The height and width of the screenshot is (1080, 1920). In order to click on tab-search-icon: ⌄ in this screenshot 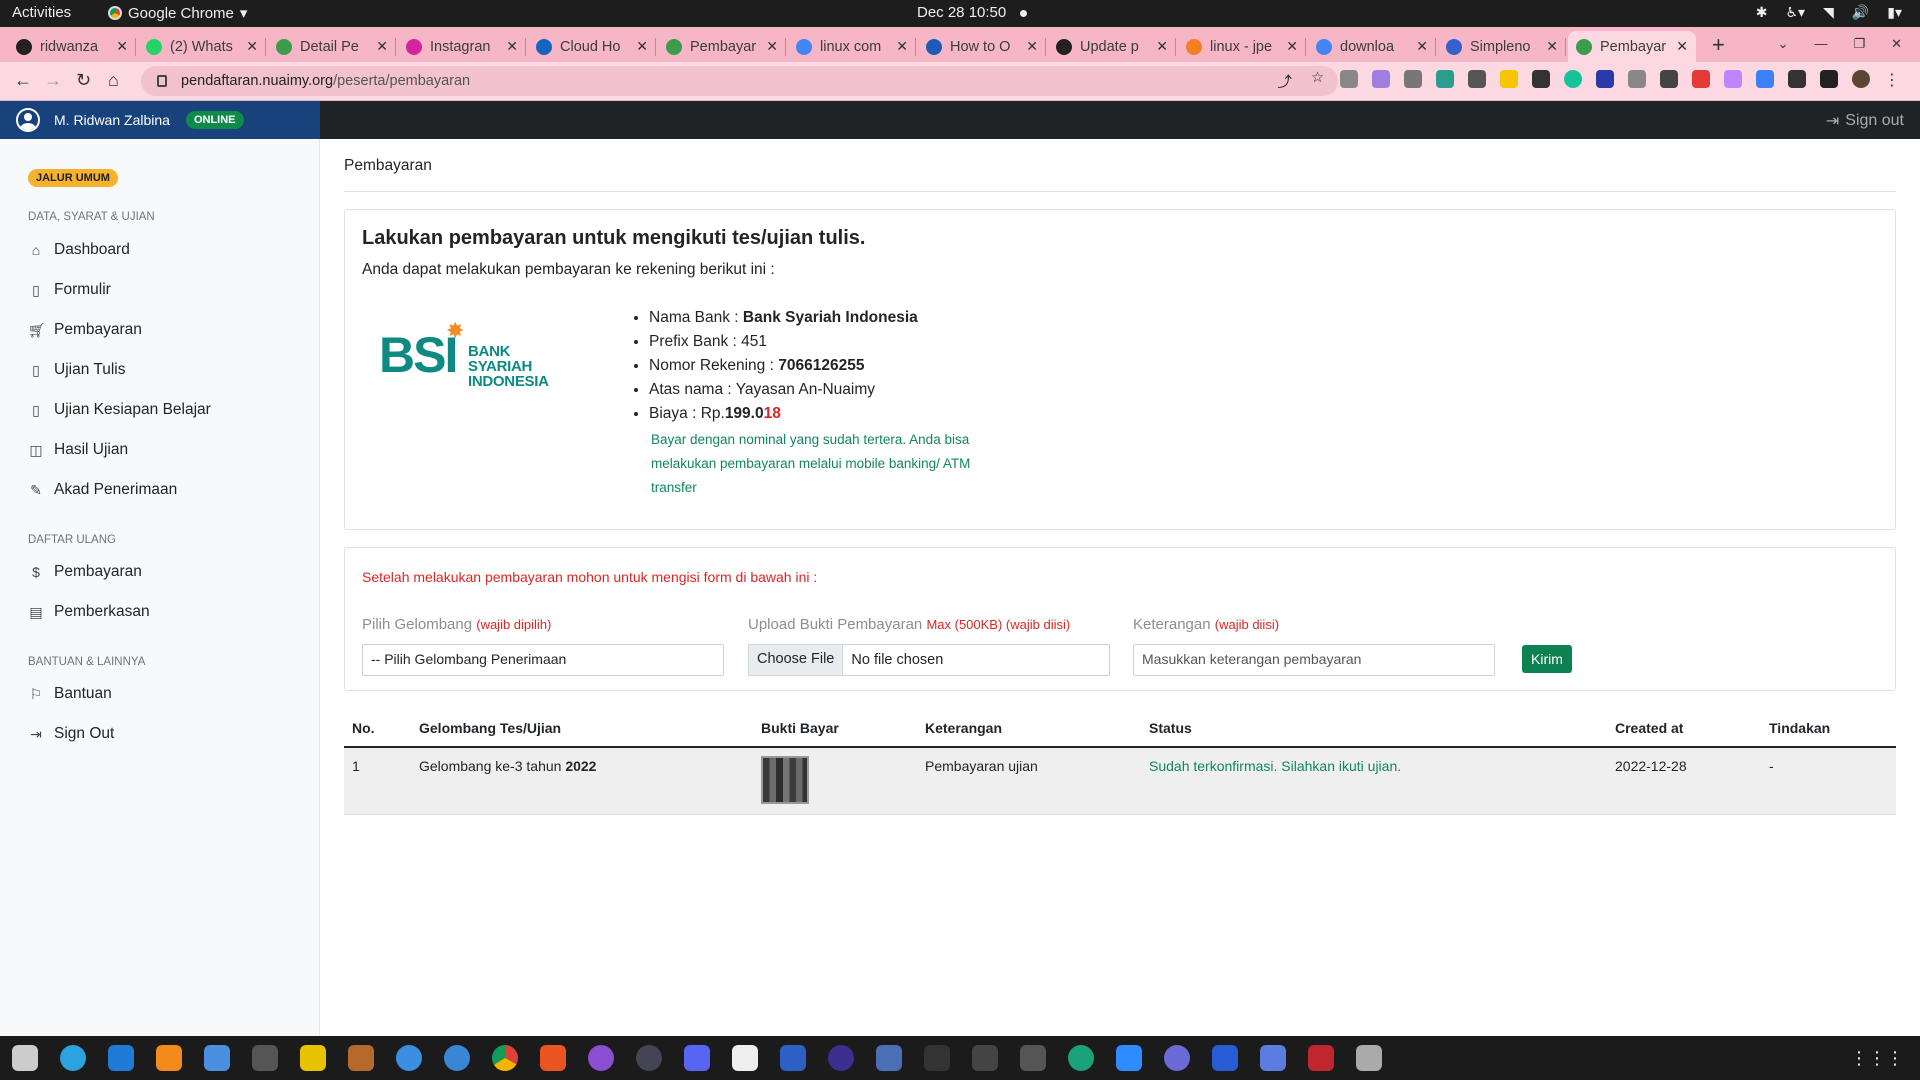, I will do `click(1783, 44)`.